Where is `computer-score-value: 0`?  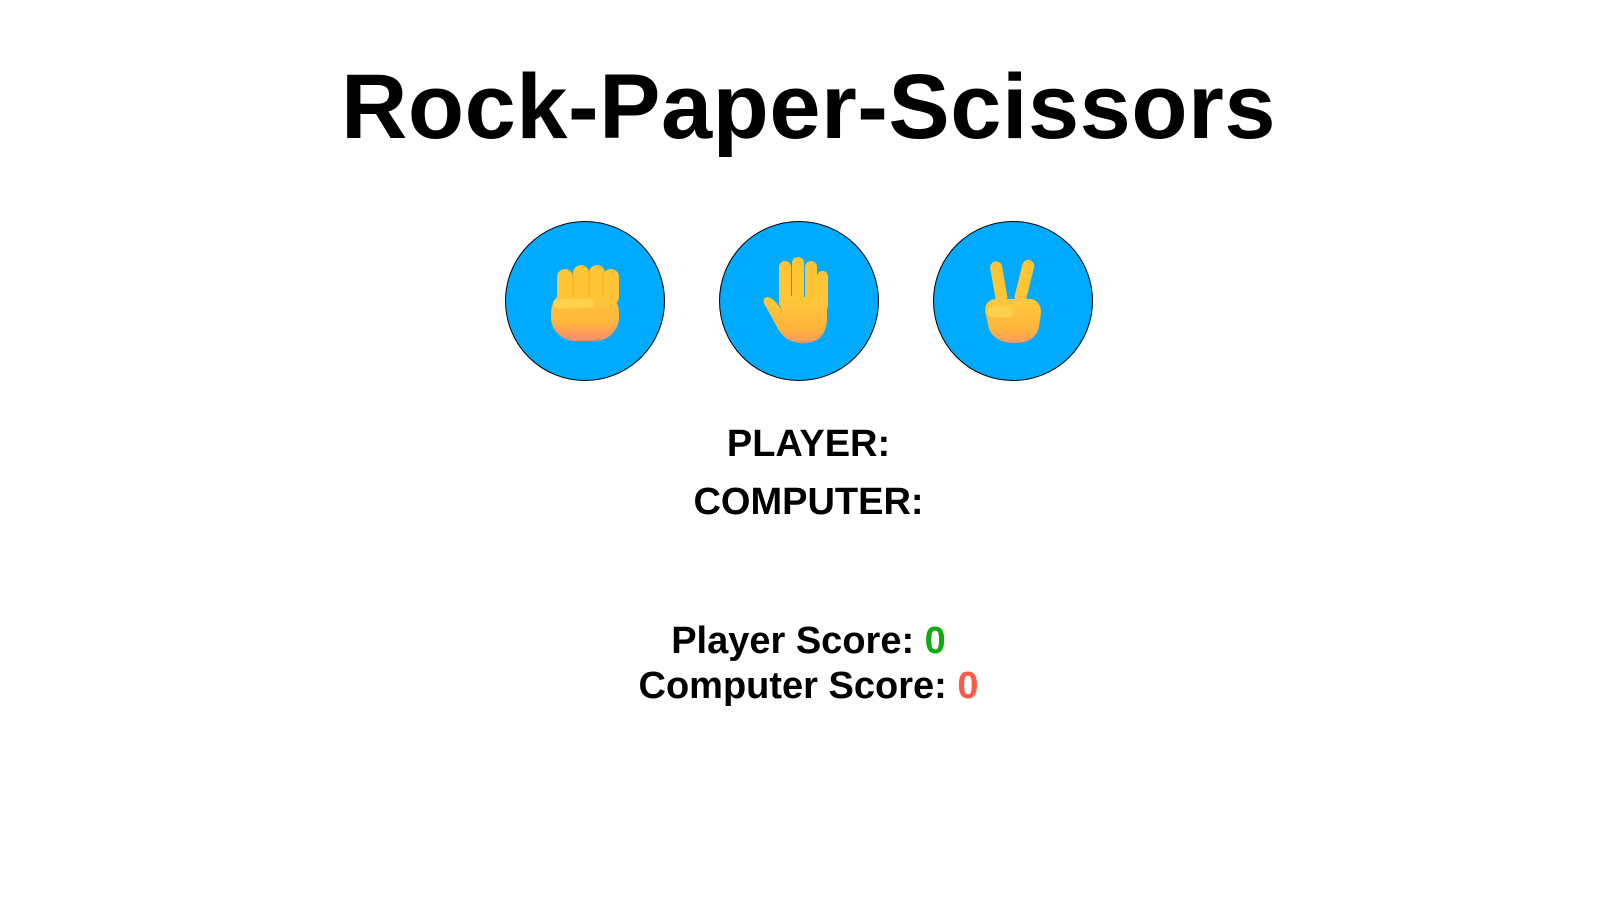
computer-score-value: 0 is located at coordinates (968, 686).